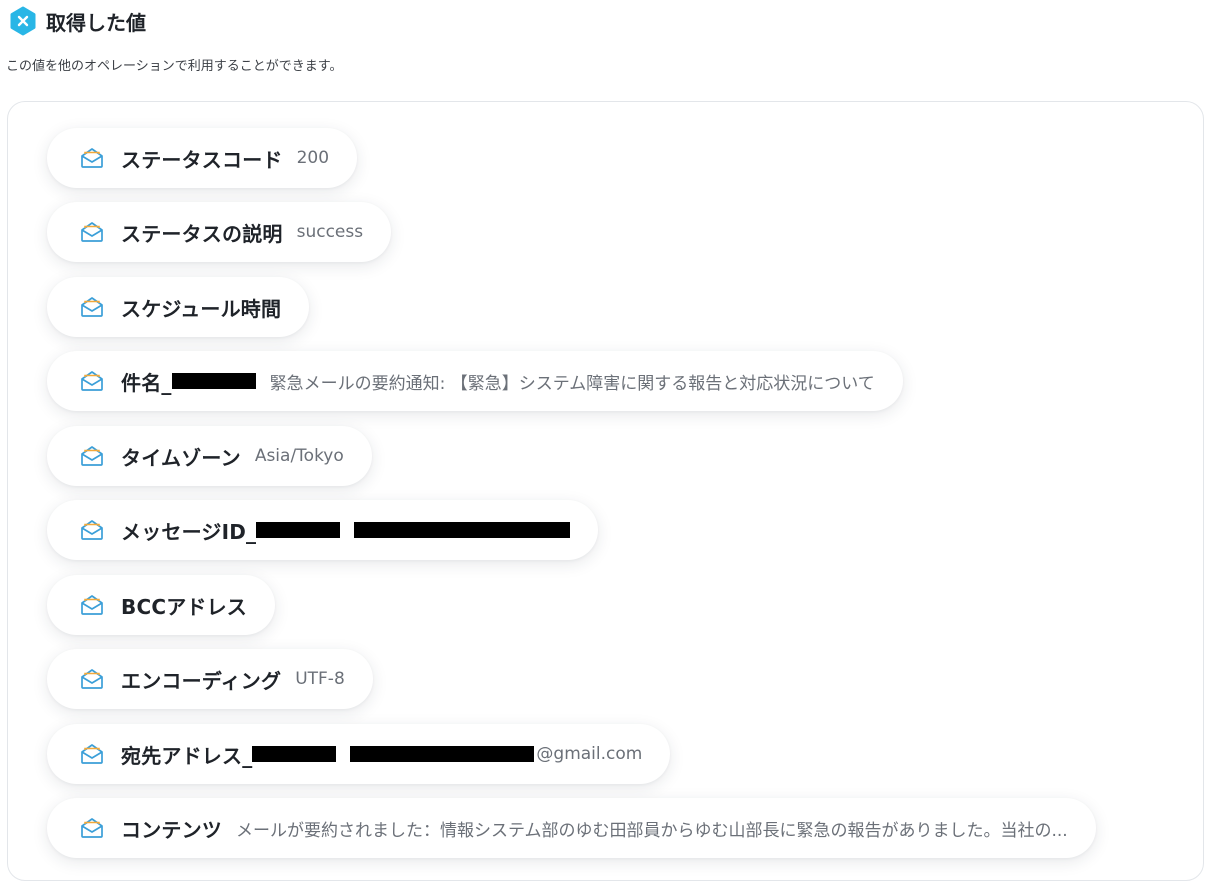  Describe the element at coordinates (320, 679) in the screenshot. I see `value-chip-value: UTF-8` at that location.